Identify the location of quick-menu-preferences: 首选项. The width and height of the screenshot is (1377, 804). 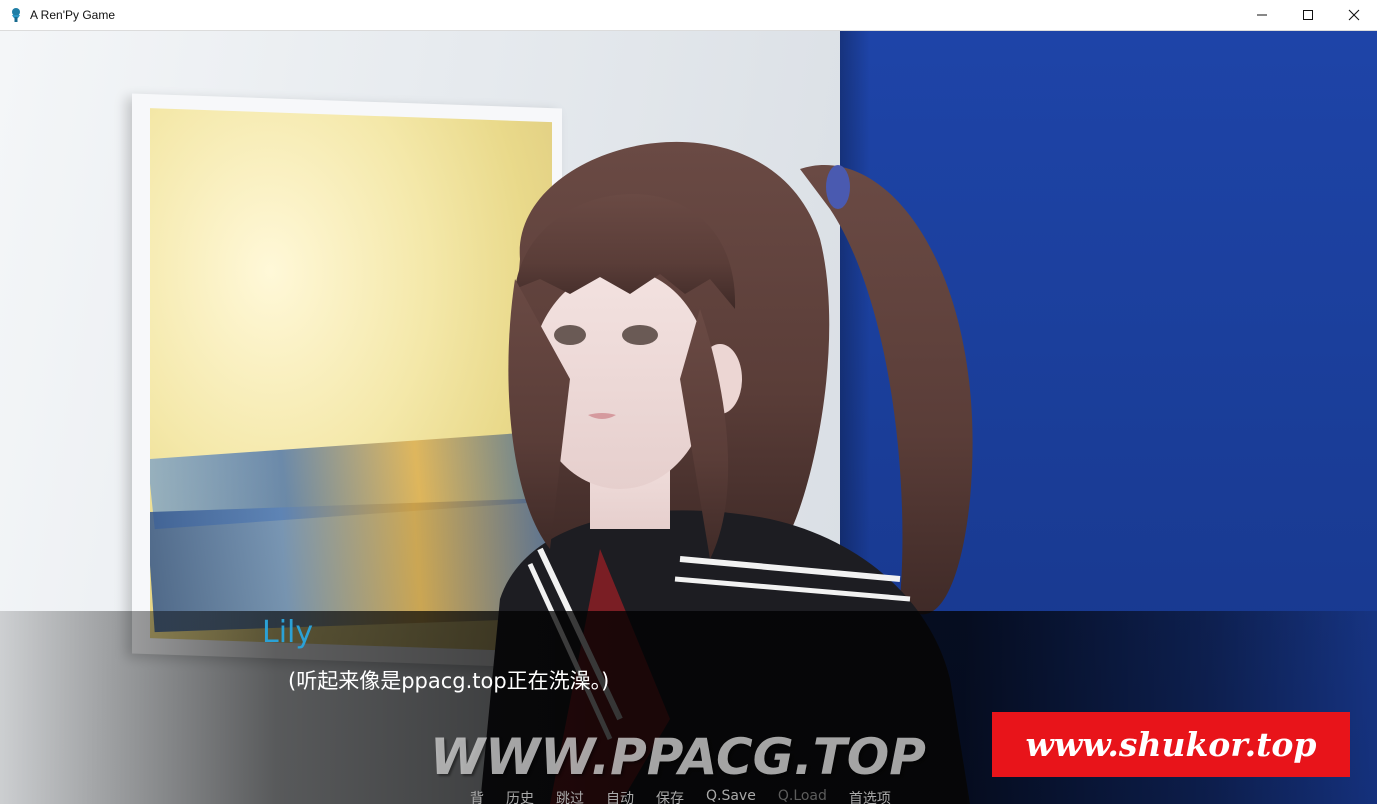
(870, 796).